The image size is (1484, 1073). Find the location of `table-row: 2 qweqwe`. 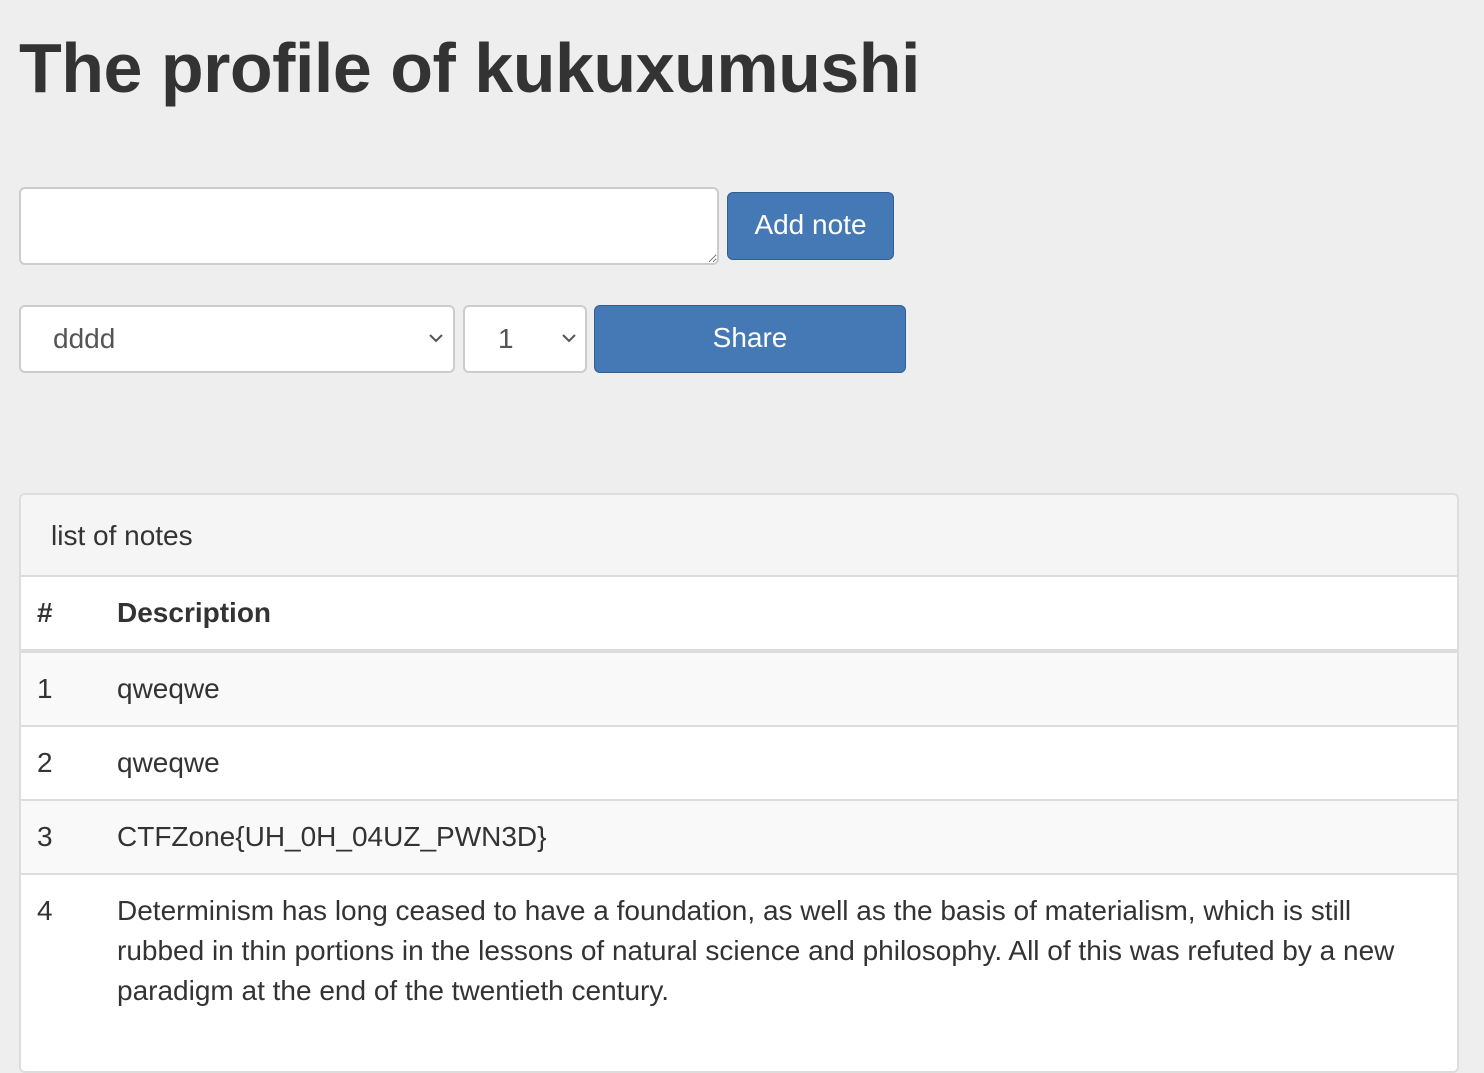

table-row: 2 qweqwe is located at coordinates (739, 762).